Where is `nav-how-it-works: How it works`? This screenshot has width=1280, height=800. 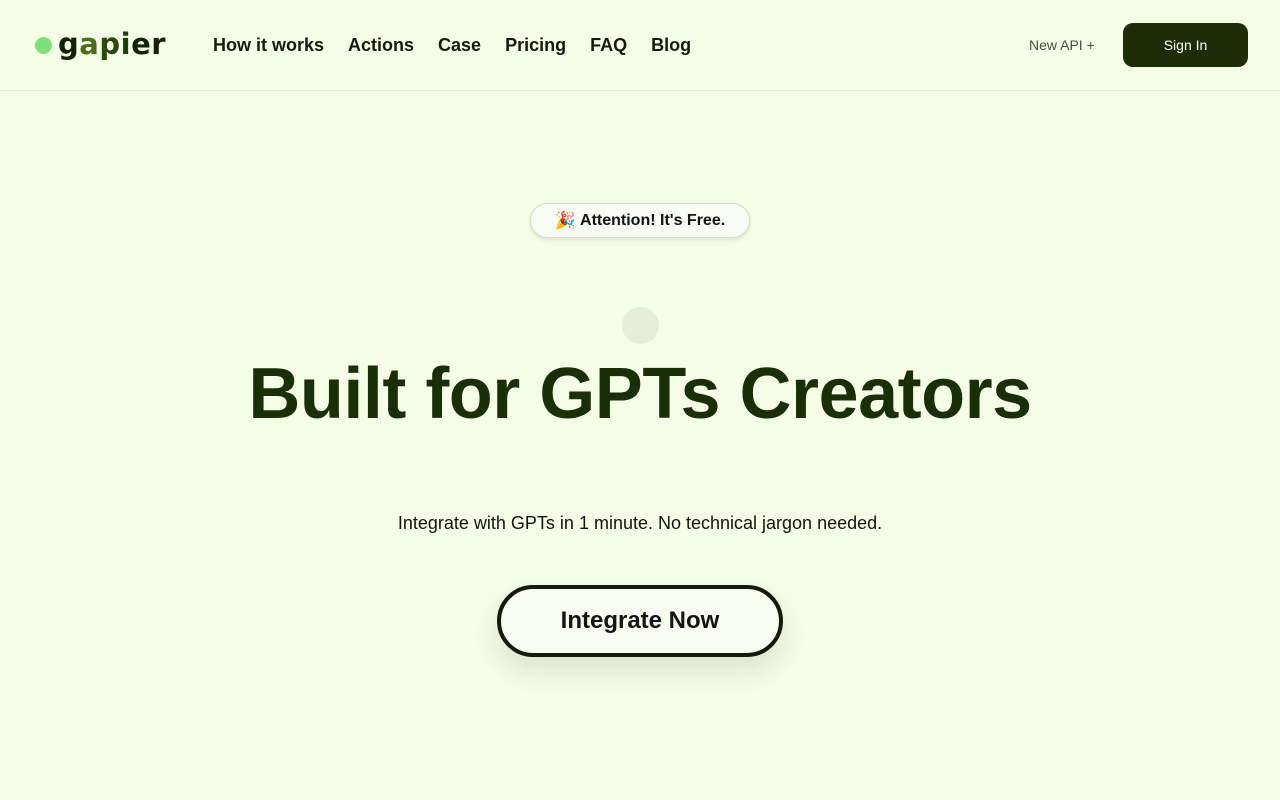
nav-how-it-works: How it works is located at coordinates (268, 45).